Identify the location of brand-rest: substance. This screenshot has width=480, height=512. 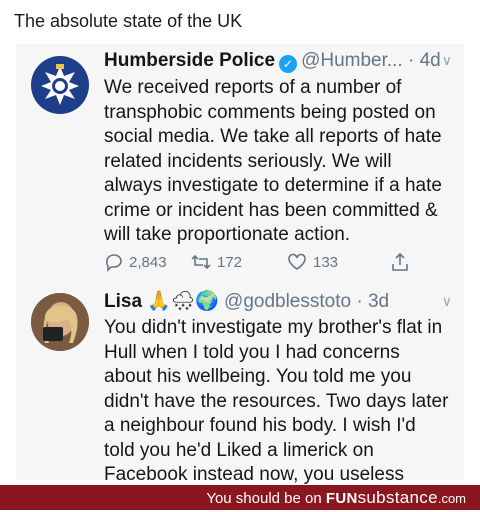
(397, 497).